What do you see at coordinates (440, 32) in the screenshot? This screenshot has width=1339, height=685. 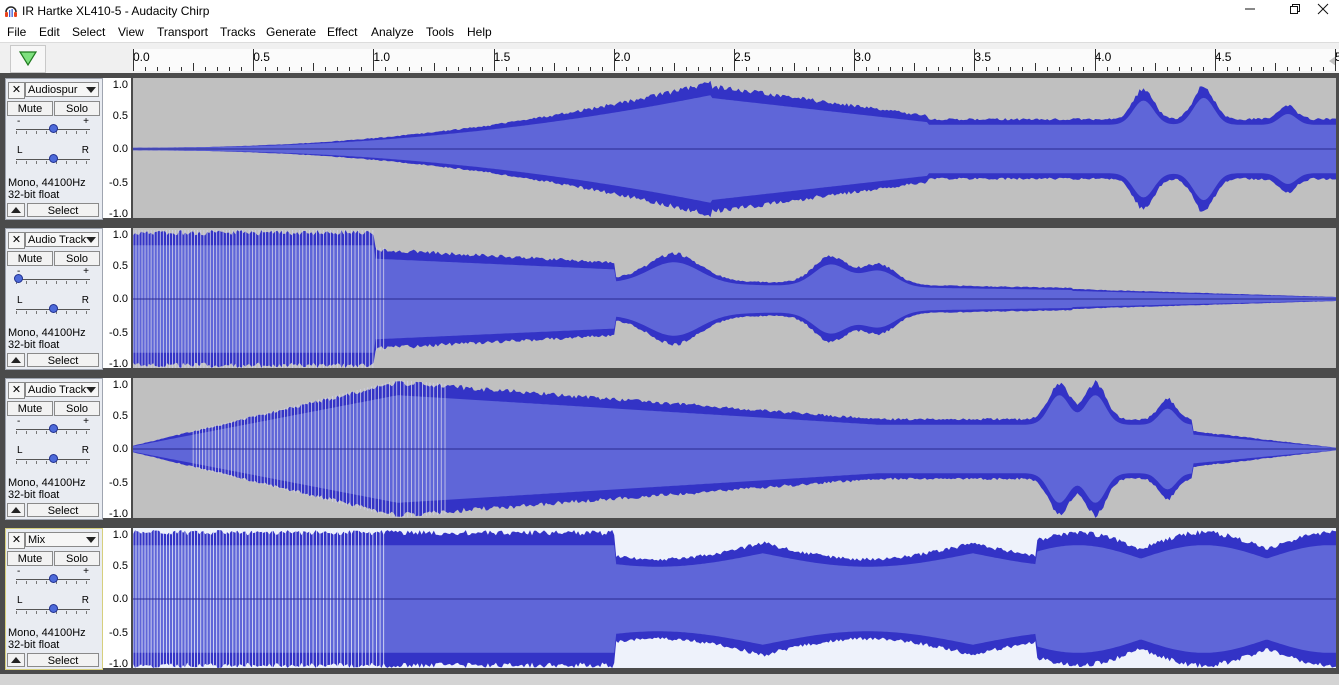 I see `menu-tools: Tools` at bounding box center [440, 32].